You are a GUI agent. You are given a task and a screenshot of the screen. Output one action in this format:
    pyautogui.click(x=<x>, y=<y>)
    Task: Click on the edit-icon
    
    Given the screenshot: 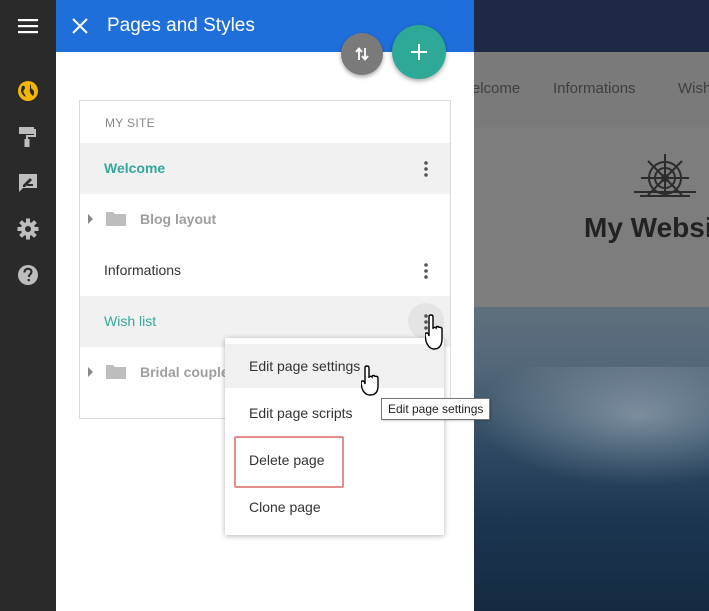 What is the action you would take?
    pyautogui.click(x=28, y=183)
    